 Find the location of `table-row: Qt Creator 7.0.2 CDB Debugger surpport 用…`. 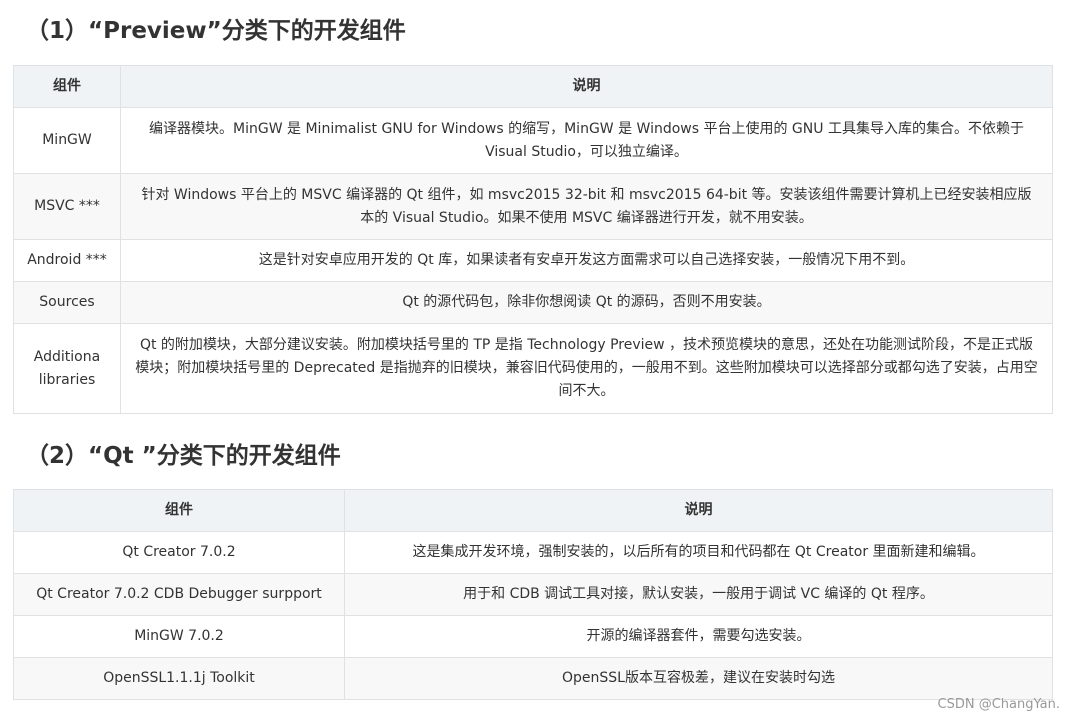

table-row: Qt Creator 7.0.2 CDB Debugger surpport 用… is located at coordinates (533, 594).